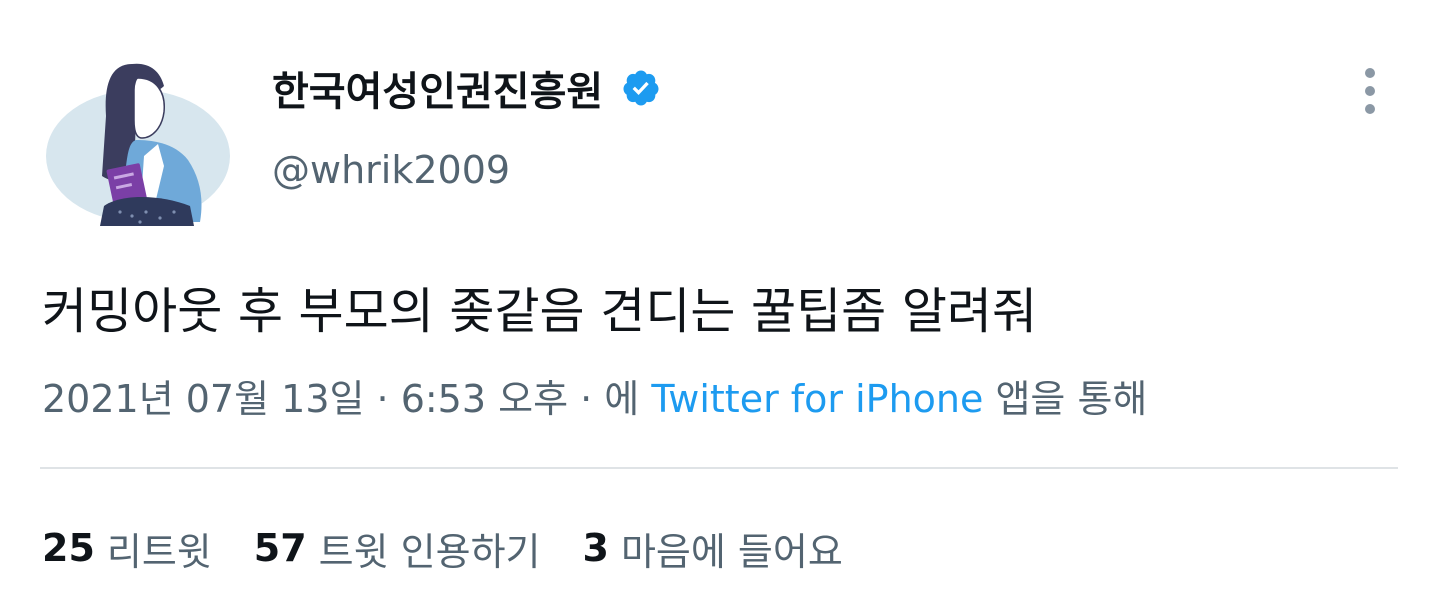  Describe the element at coordinates (135, 141) in the screenshot. I see `avatar` at that location.